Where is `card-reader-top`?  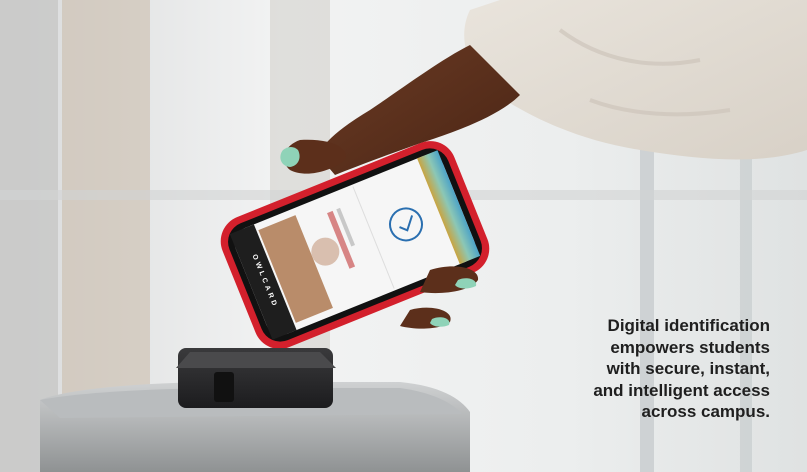 card-reader-top is located at coordinates (256, 360).